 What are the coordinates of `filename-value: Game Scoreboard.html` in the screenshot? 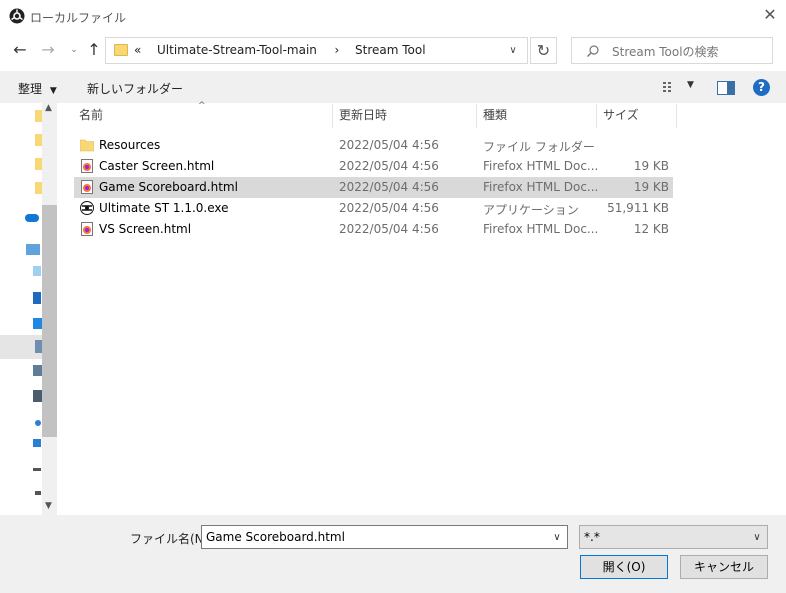 It's located at (275, 537).